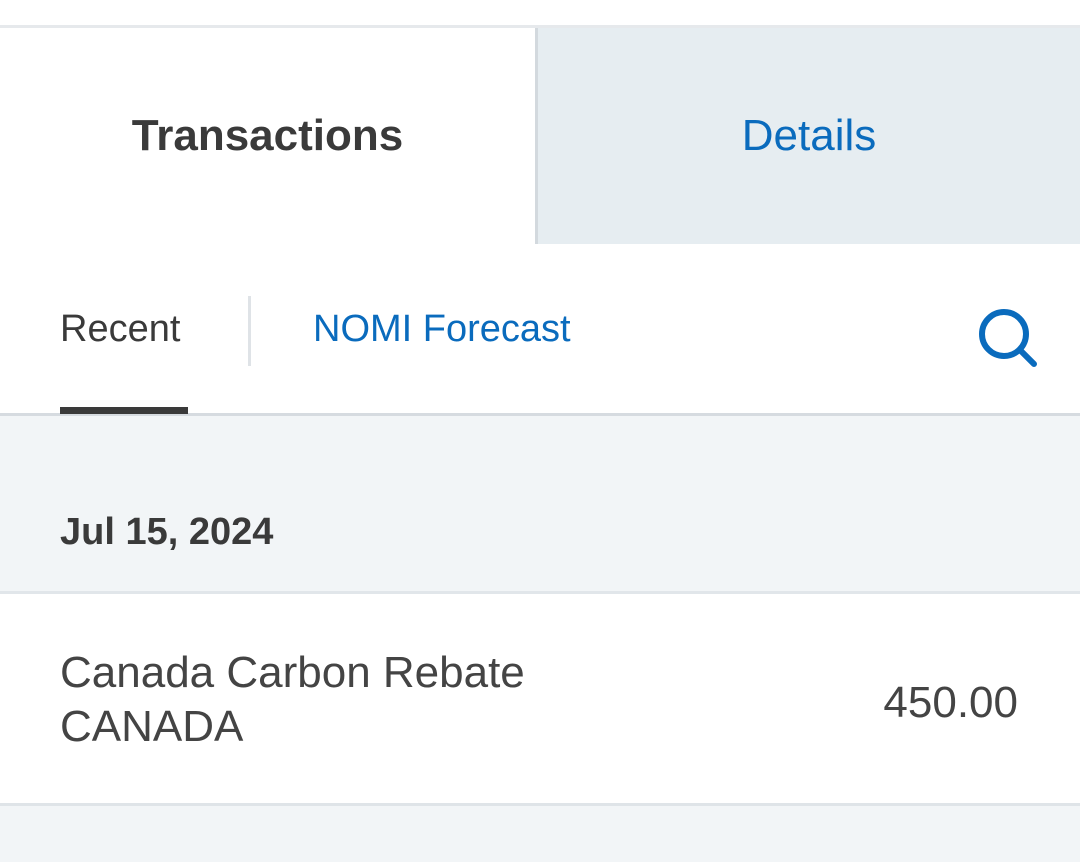 The width and height of the screenshot is (1080, 862). What do you see at coordinates (152, 726) in the screenshot?
I see `transaction-description-line2: CANADA` at bounding box center [152, 726].